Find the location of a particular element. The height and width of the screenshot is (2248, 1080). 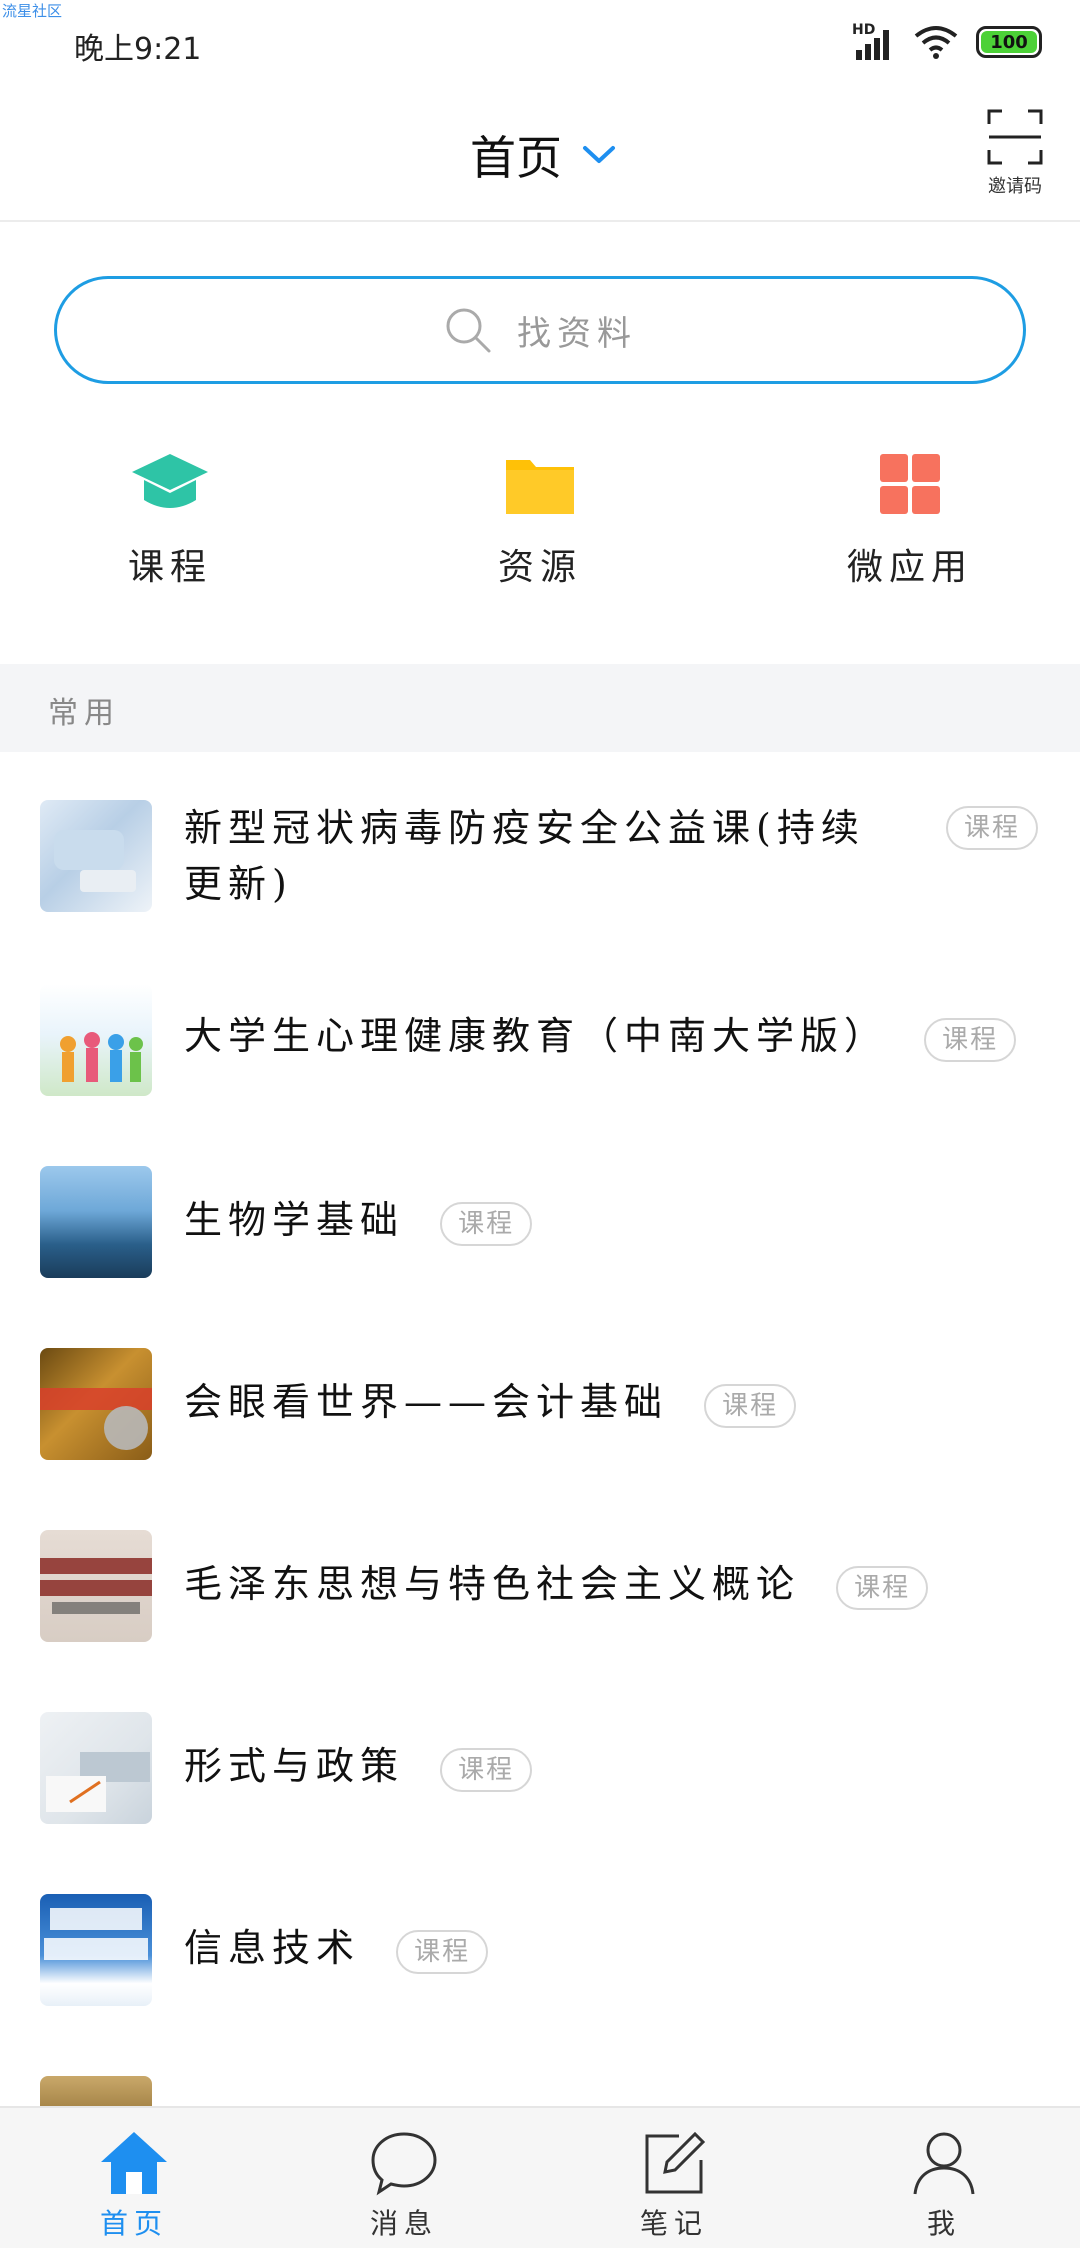

status-time: 晚上9:21 is located at coordinates (138, 49).